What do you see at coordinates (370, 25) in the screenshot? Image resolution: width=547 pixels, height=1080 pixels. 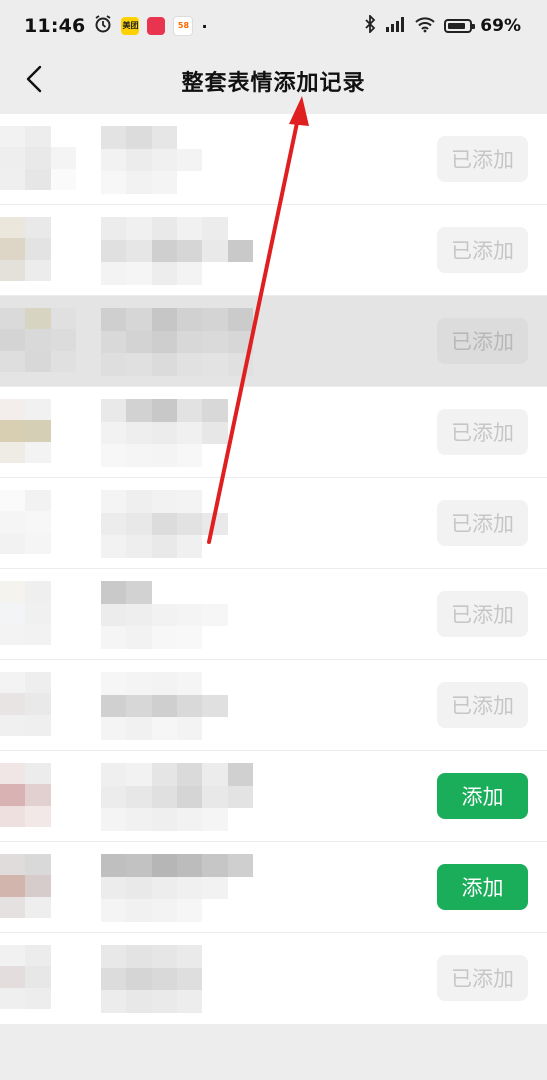 I see `bluetooth-icon` at bounding box center [370, 25].